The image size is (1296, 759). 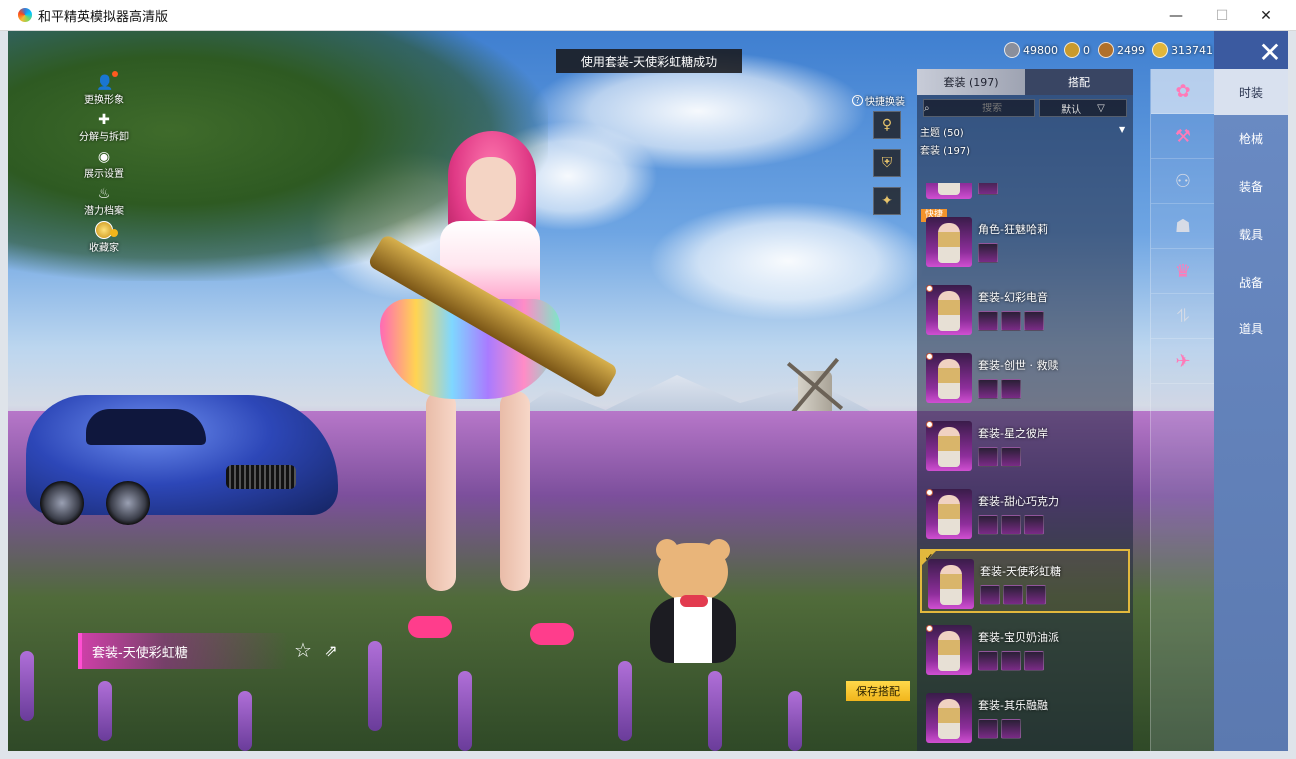 I want to click on filter-theme: 主题 (50), so click(x=942, y=131).